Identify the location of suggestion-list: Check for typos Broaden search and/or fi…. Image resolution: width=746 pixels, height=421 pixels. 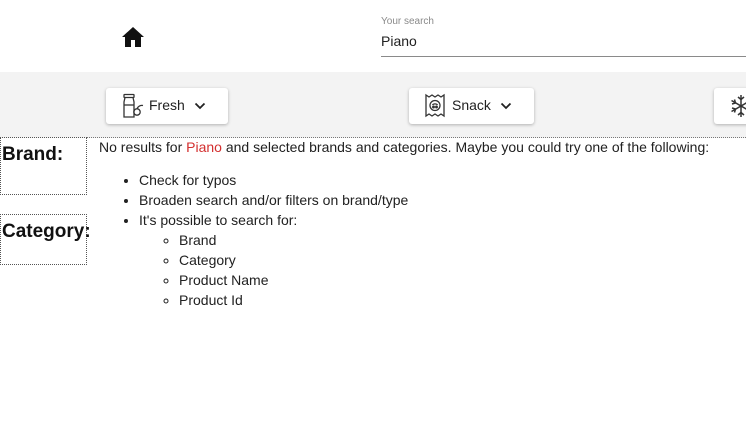
(253, 240).